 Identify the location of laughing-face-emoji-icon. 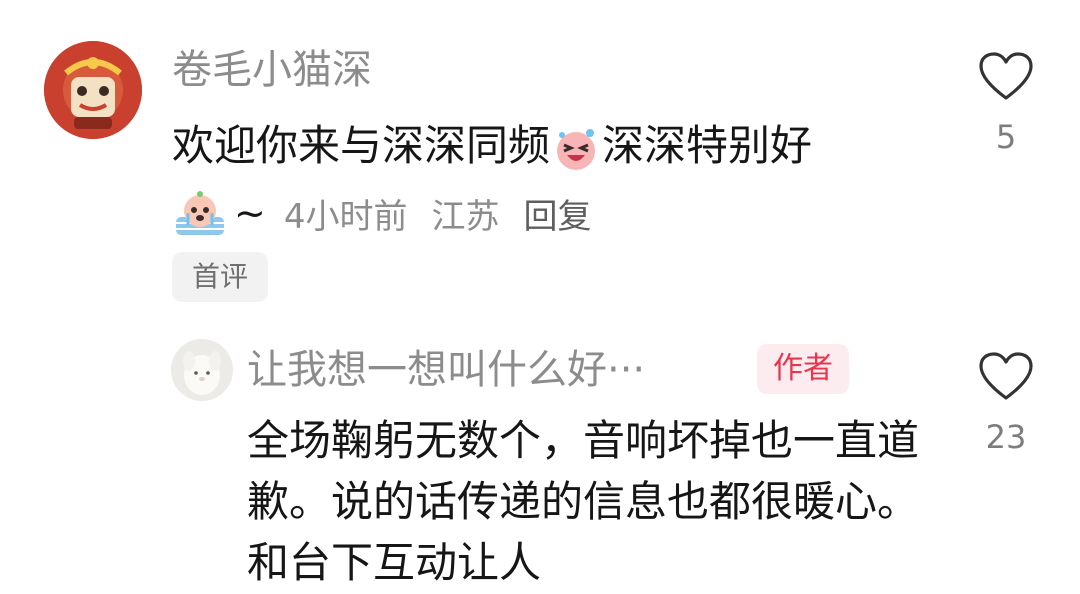
(576, 149).